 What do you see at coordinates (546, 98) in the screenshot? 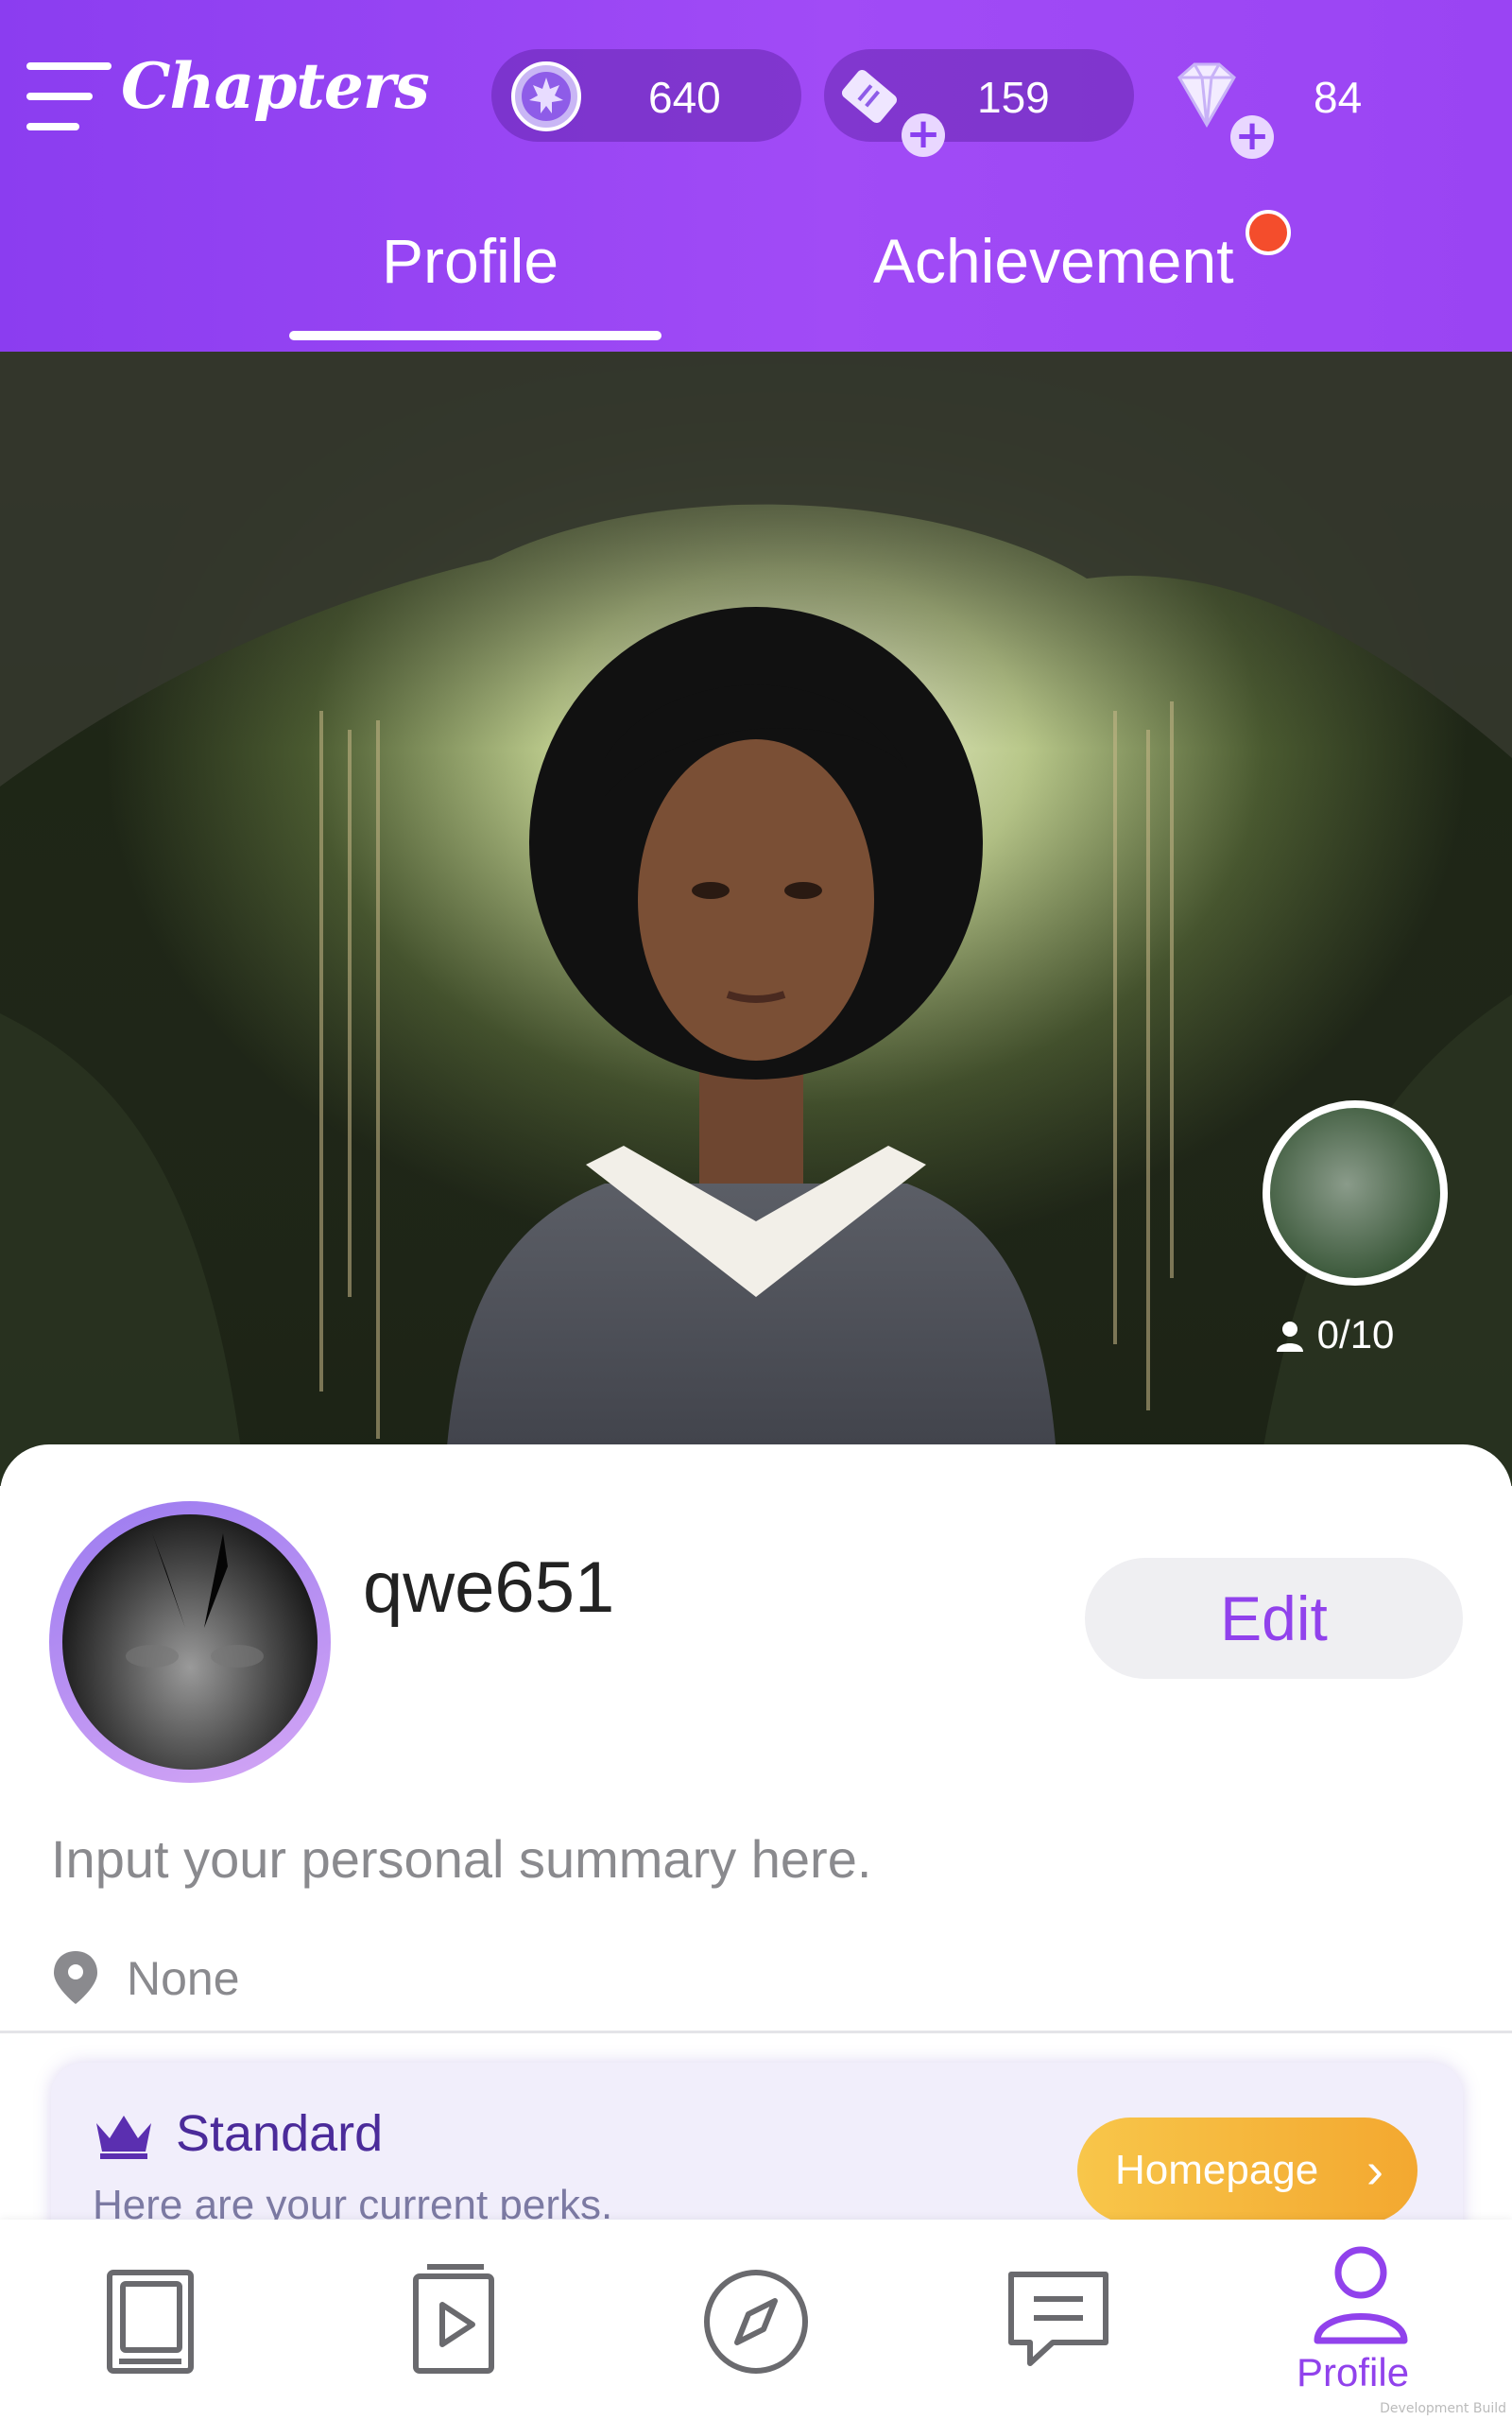
I see `leaf-coin-icon` at bounding box center [546, 98].